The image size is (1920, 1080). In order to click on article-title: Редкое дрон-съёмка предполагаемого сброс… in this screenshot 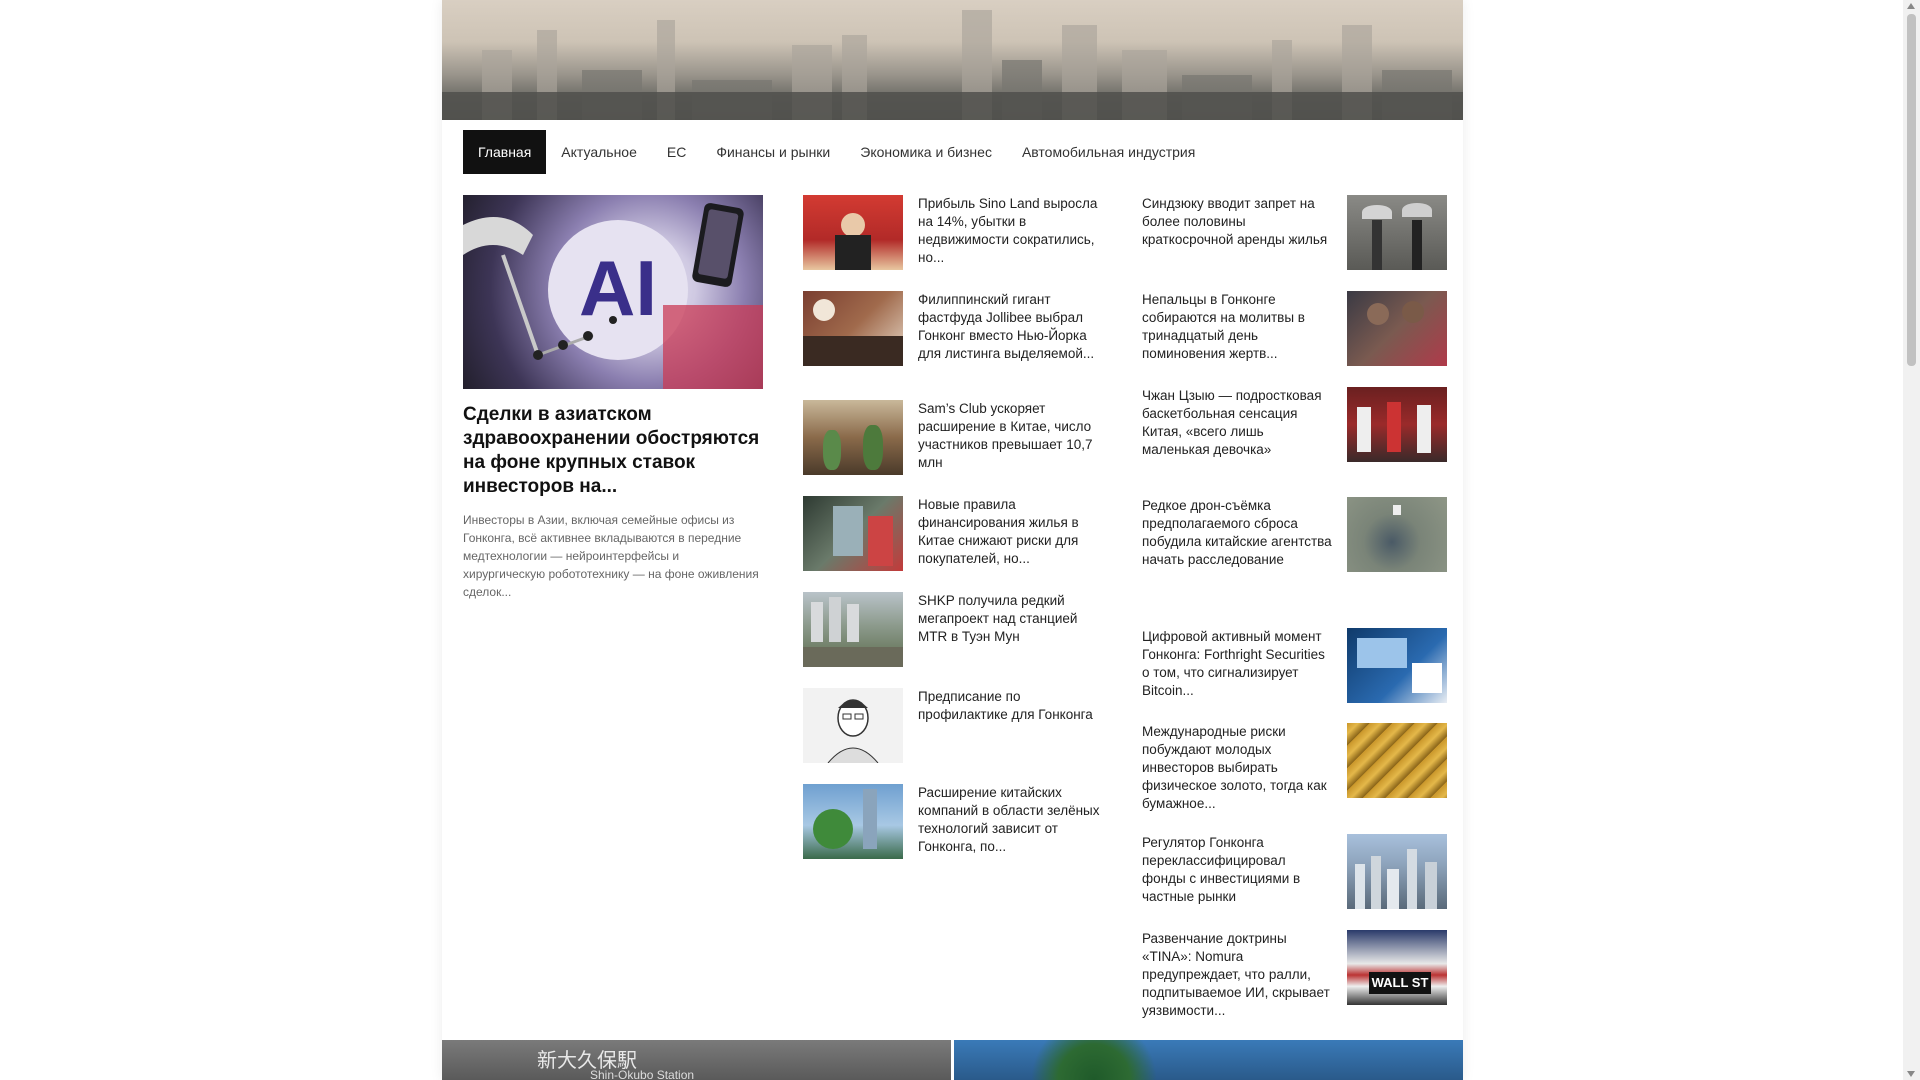, I will do `click(1237, 534)`.